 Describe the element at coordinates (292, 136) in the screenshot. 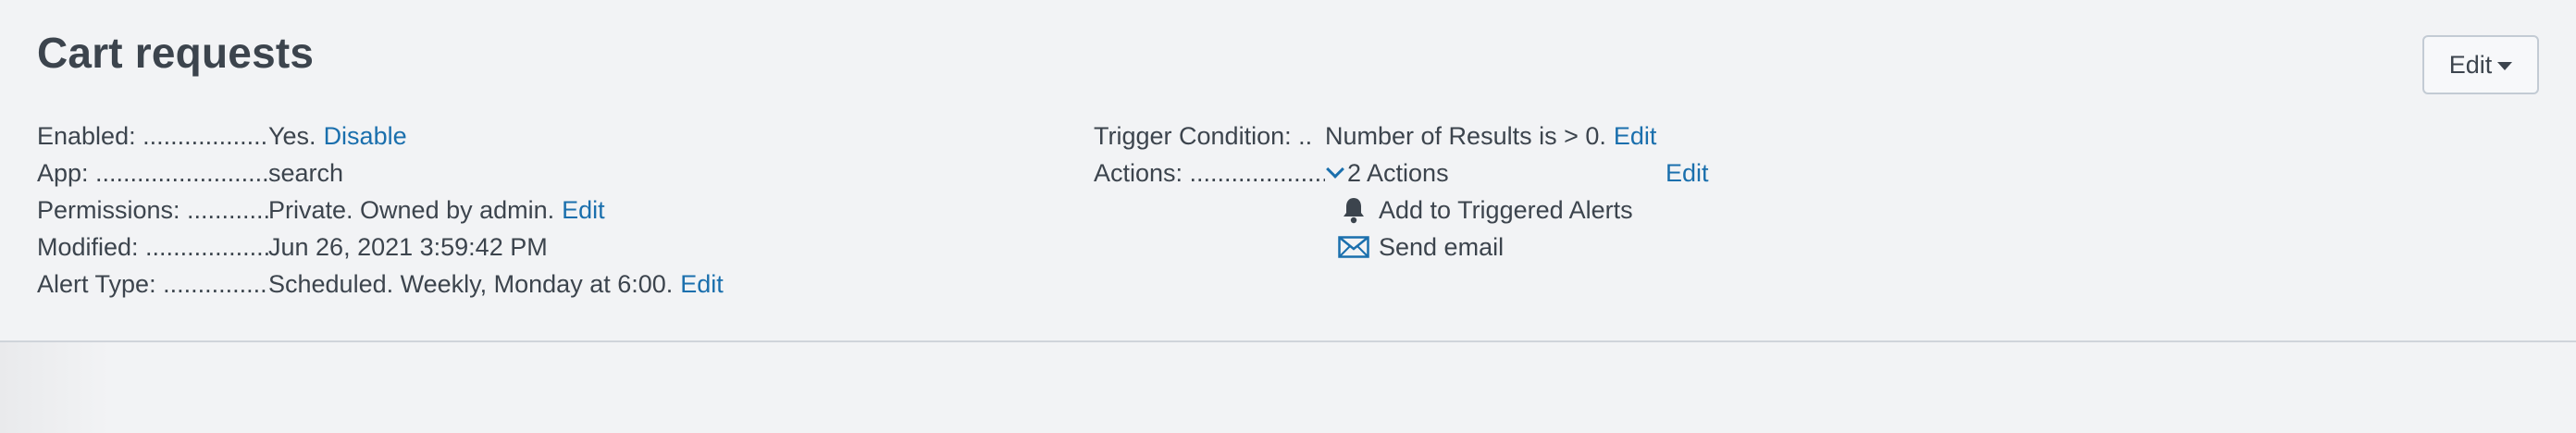

I see `enabled-value: Yes.` at that location.